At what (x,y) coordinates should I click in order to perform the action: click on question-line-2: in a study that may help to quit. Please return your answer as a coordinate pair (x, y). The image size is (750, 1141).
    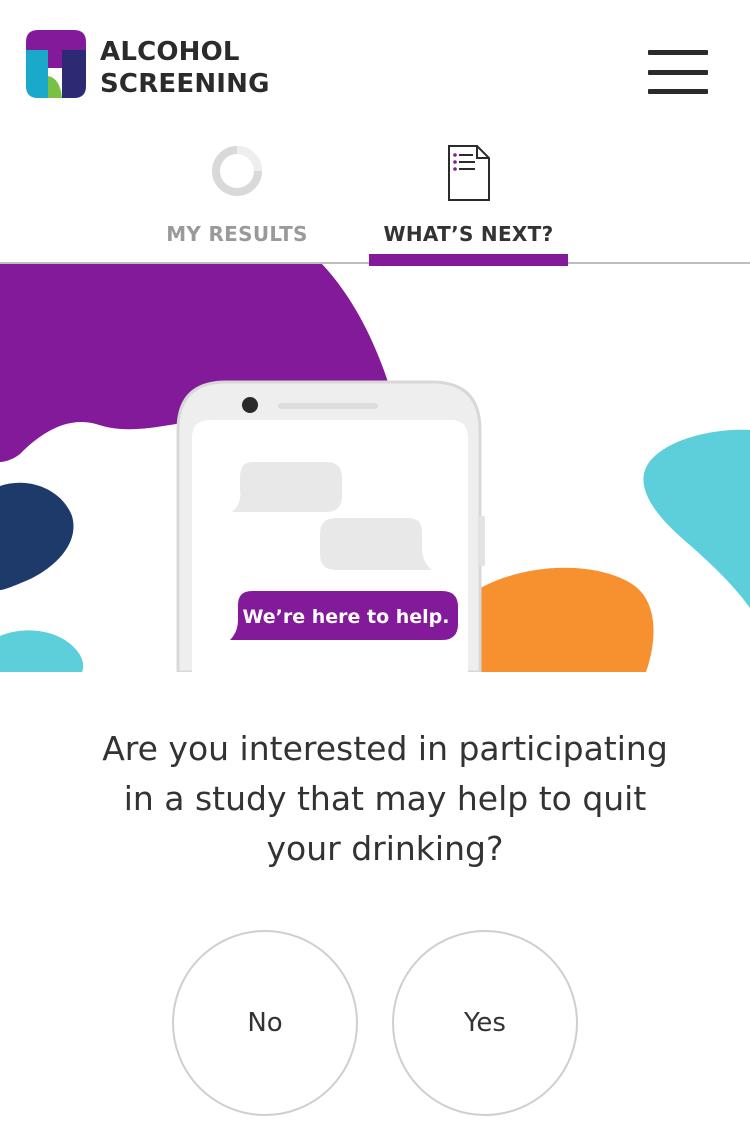
    Looking at the image, I should click on (385, 798).